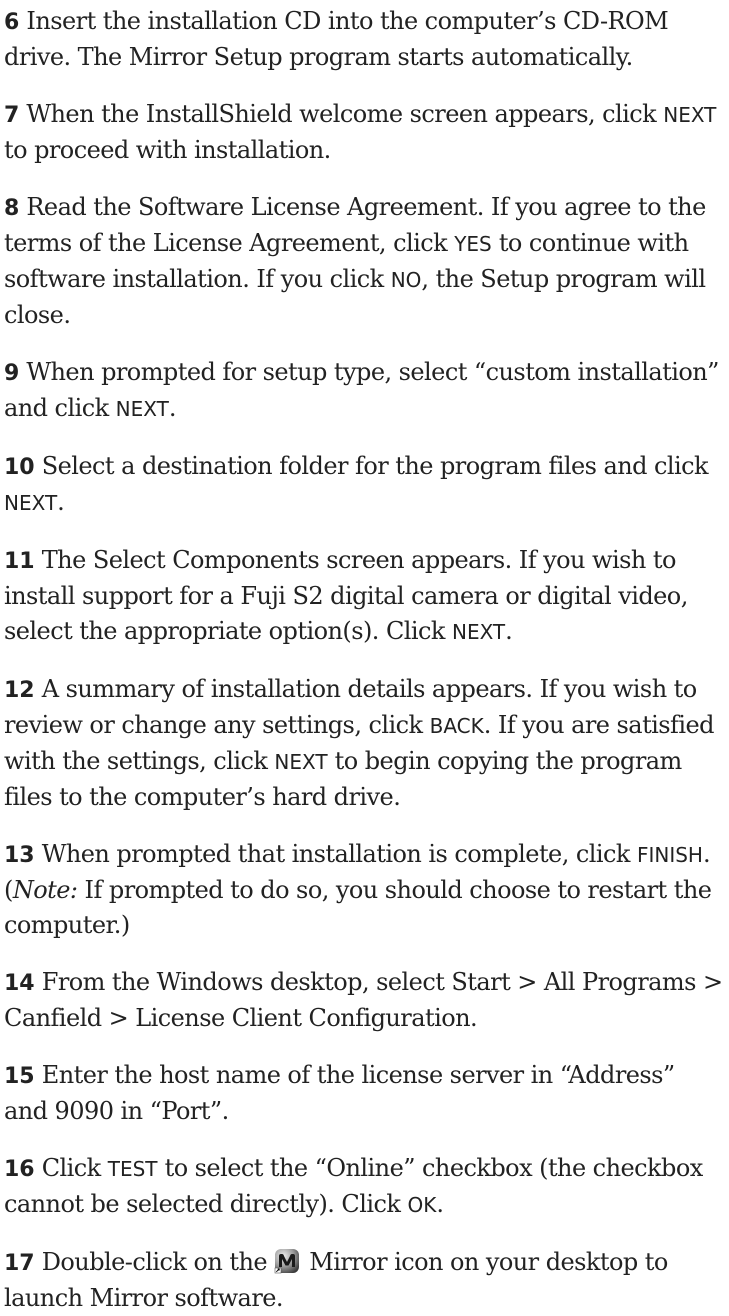  I want to click on mirror-app-icon, so click(287, 1261).